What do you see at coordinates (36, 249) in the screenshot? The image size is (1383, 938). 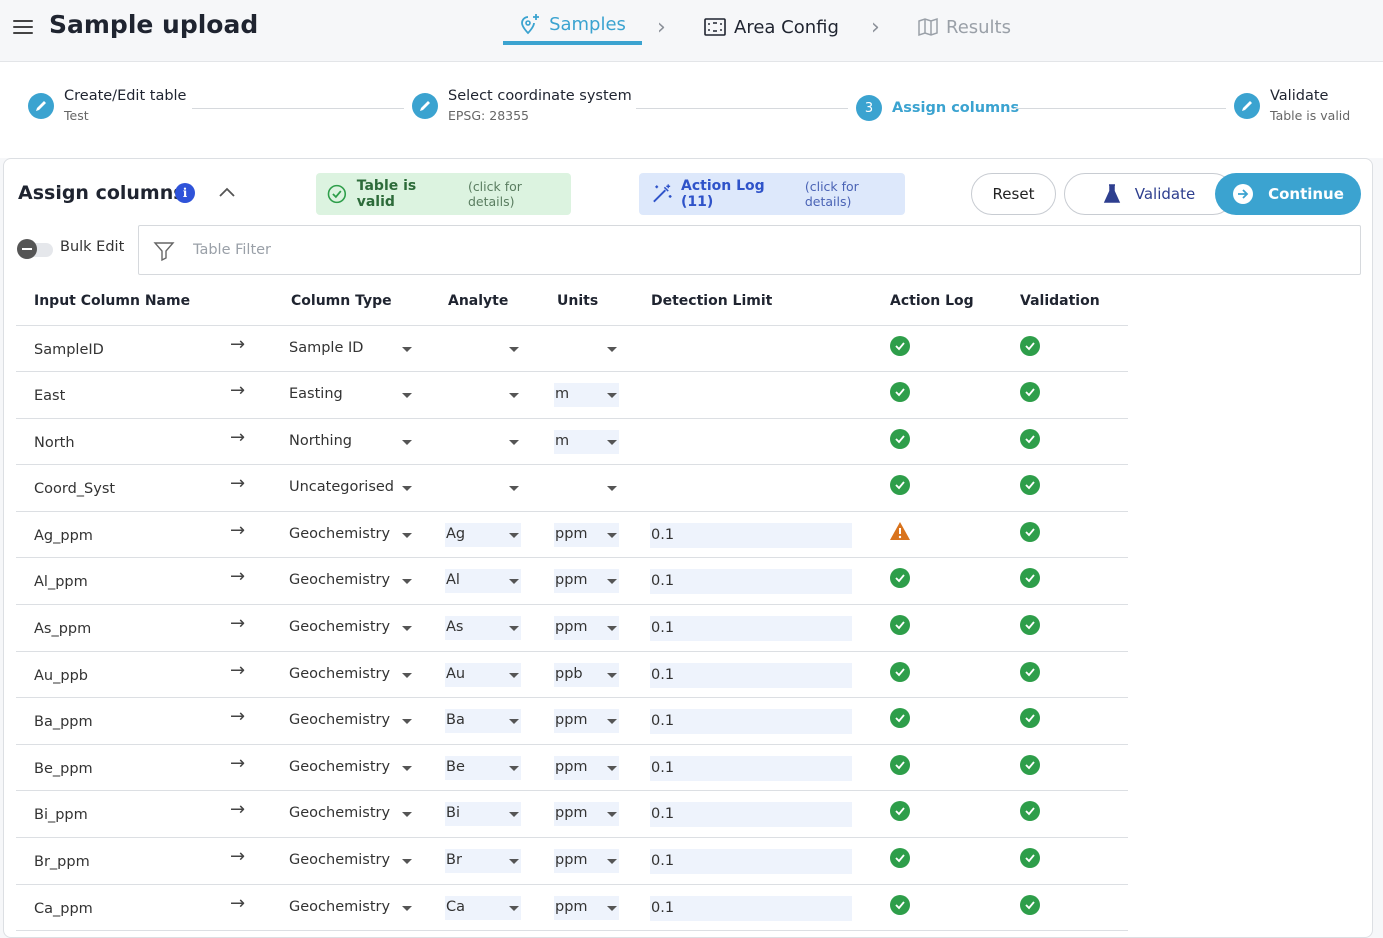 I see `bulk-edit-toggle` at bounding box center [36, 249].